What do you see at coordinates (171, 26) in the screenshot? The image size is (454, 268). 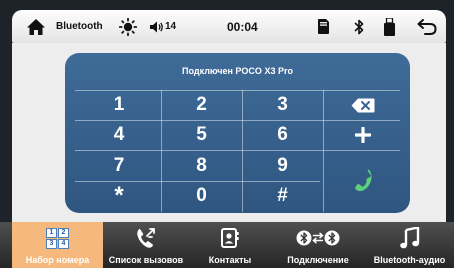 I see `volume-level: 14` at bounding box center [171, 26].